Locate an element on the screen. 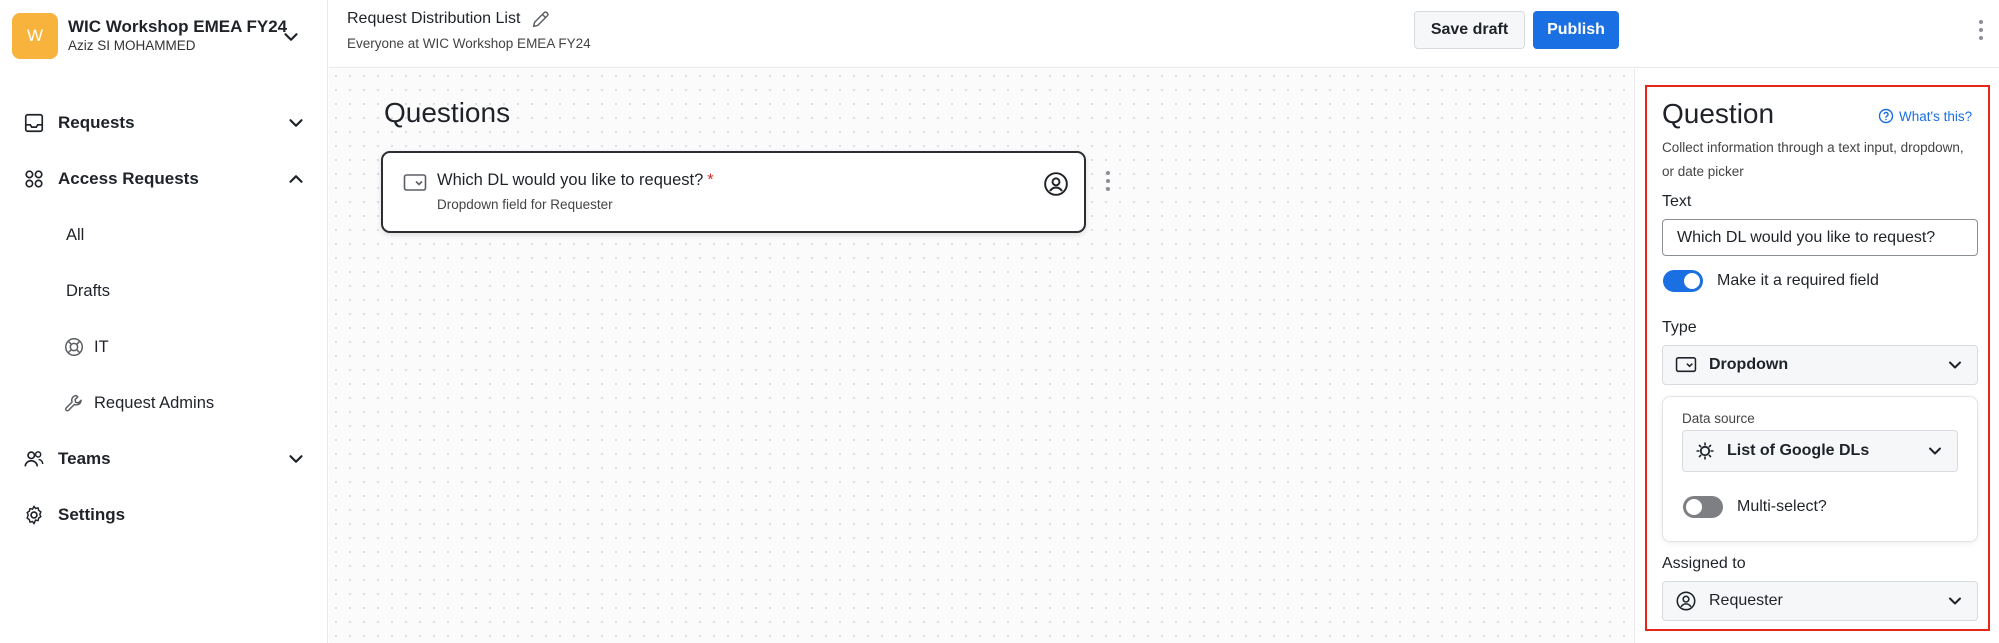 The width and height of the screenshot is (1999, 643). multiselect-toggle is located at coordinates (1703, 507).